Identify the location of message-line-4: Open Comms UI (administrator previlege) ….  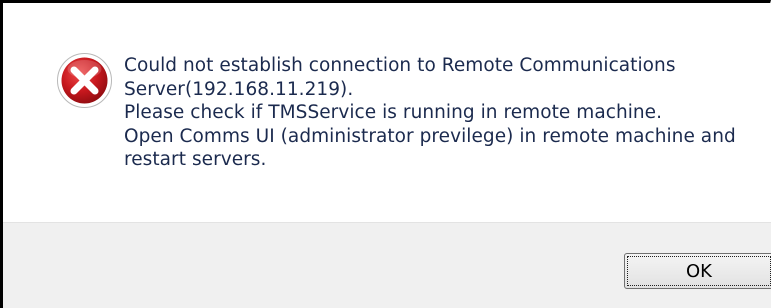
(430, 136).